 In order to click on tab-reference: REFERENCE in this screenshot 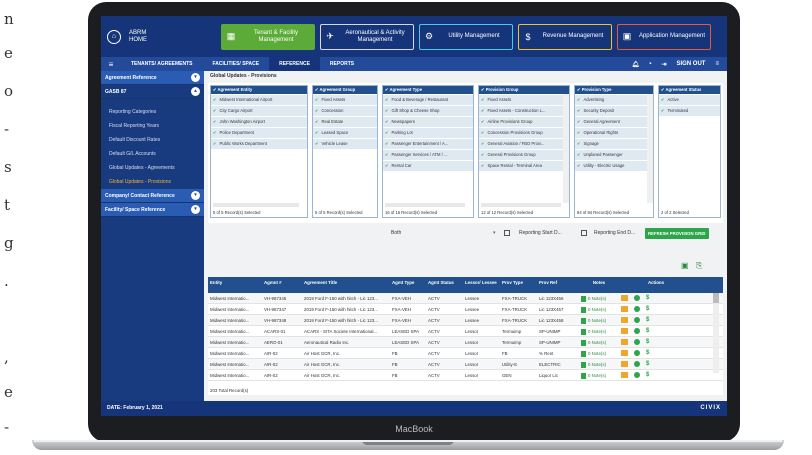, I will do `click(294, 64)`.